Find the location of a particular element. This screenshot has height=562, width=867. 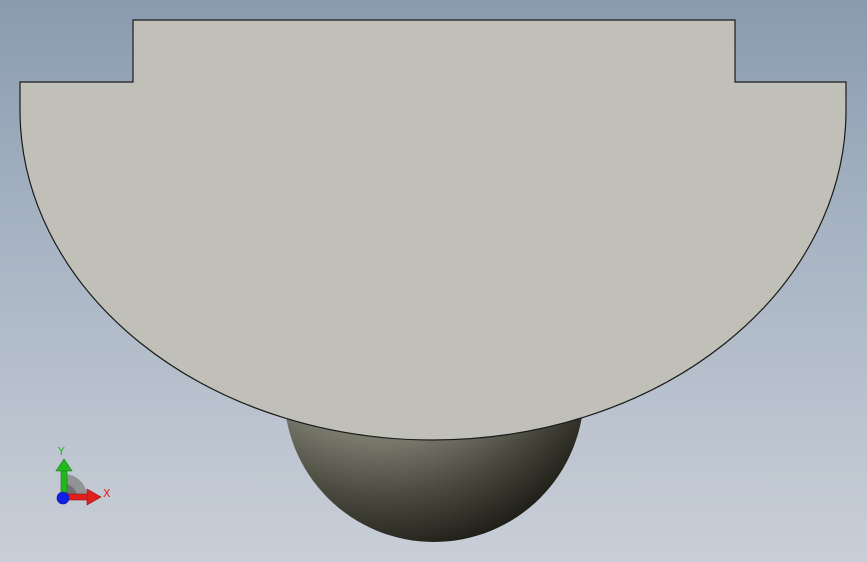

z-axis-dot-icon is located at coordinates (63, 498).